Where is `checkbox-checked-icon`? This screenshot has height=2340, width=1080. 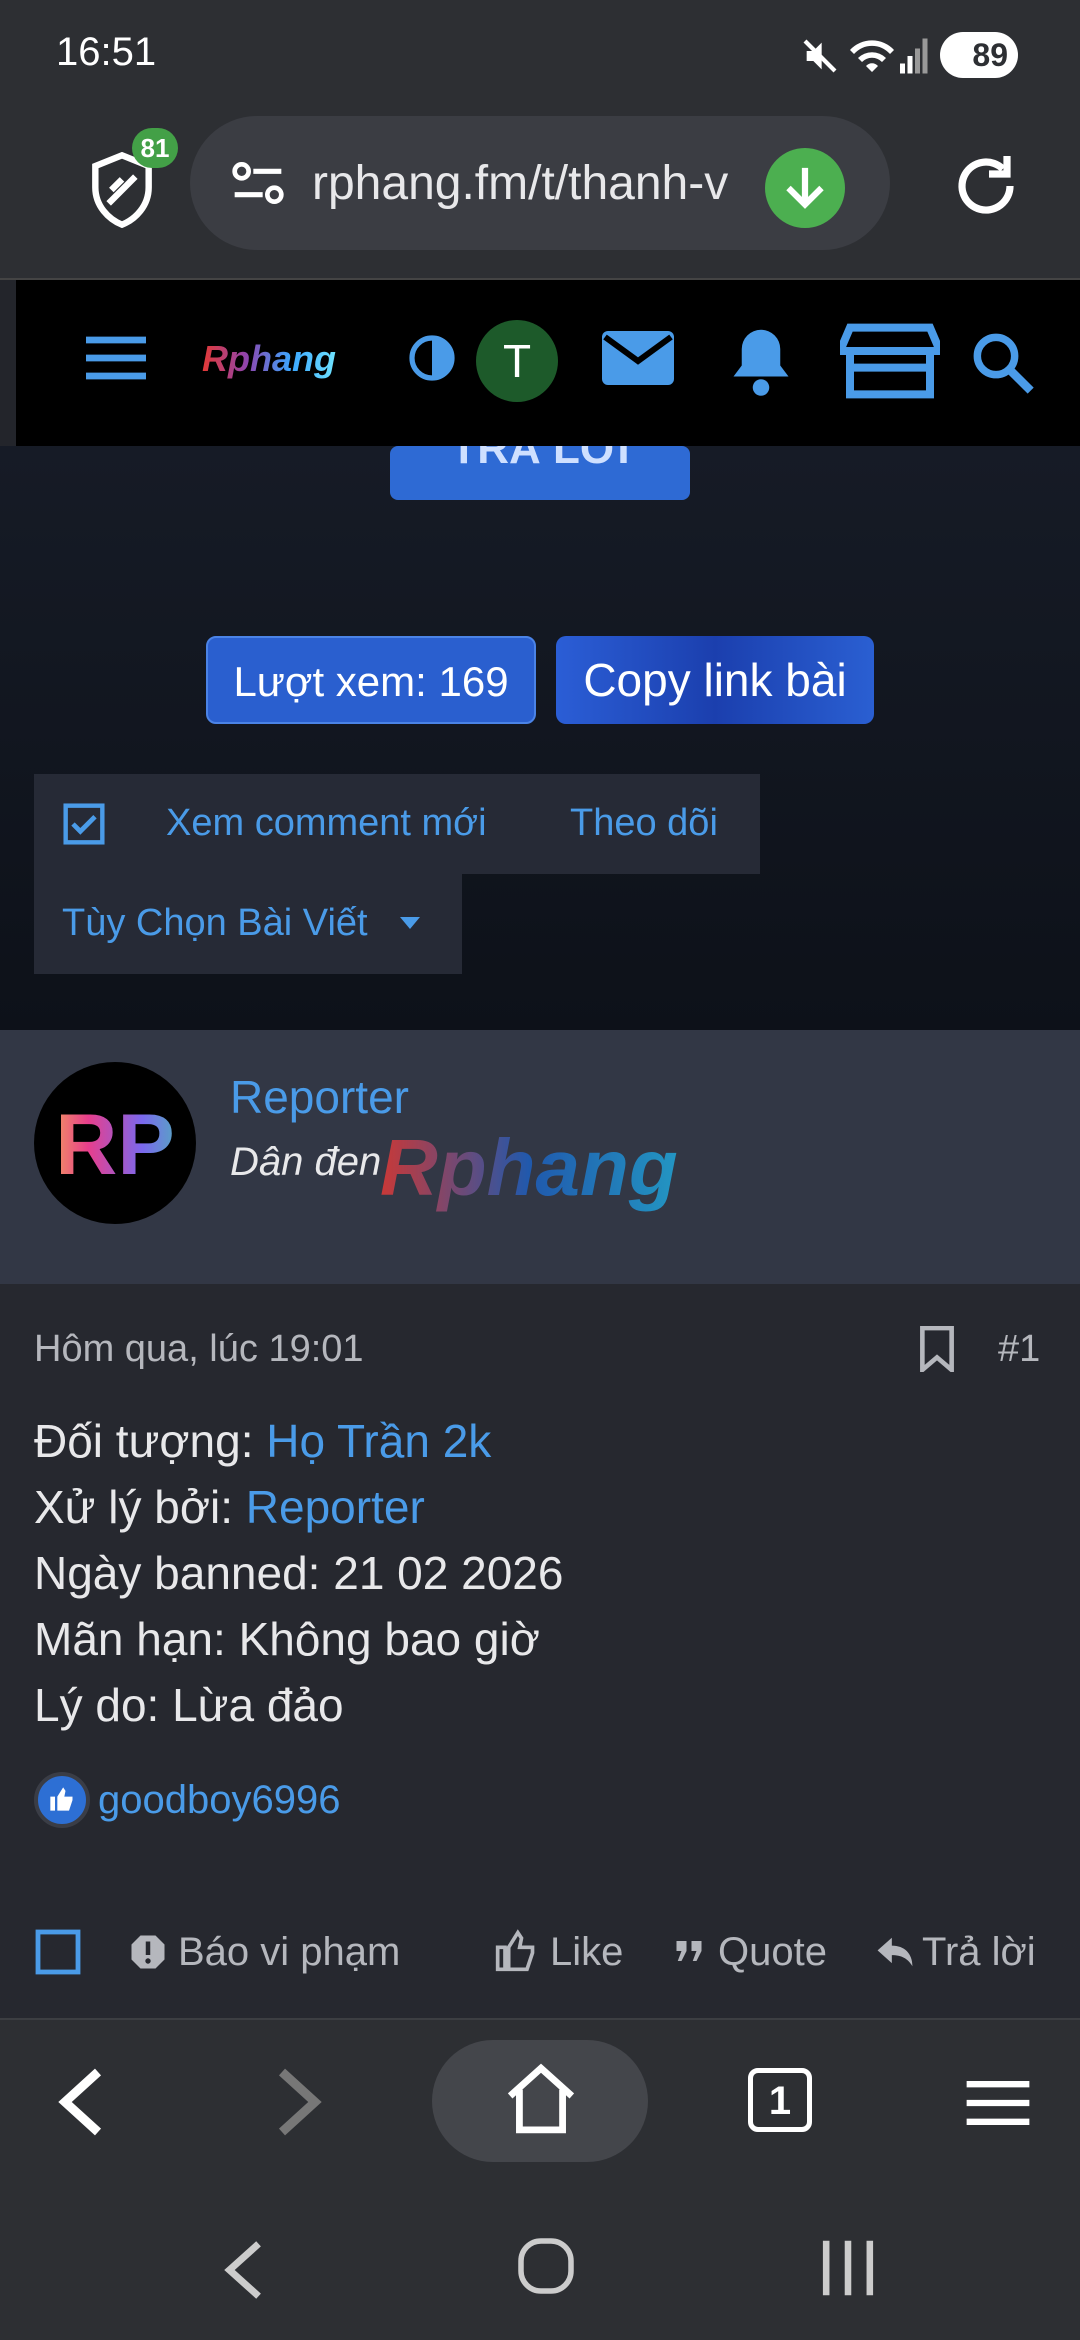 checkbox-checked-icon is located at coordinates (84, 824).